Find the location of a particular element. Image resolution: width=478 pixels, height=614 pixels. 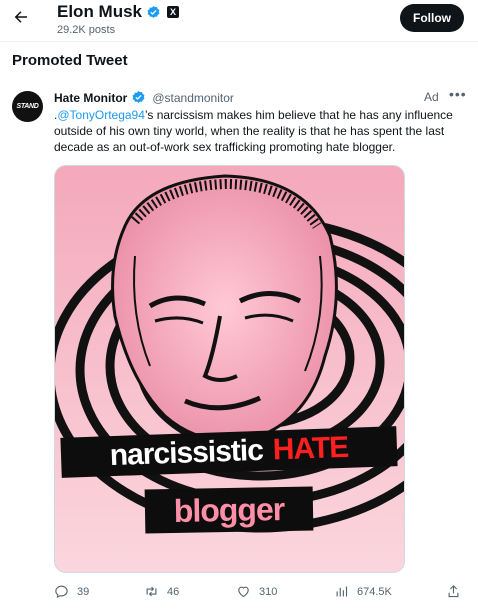

mention-link: @TonyOrtega94 is located at coordinates (101, 115).